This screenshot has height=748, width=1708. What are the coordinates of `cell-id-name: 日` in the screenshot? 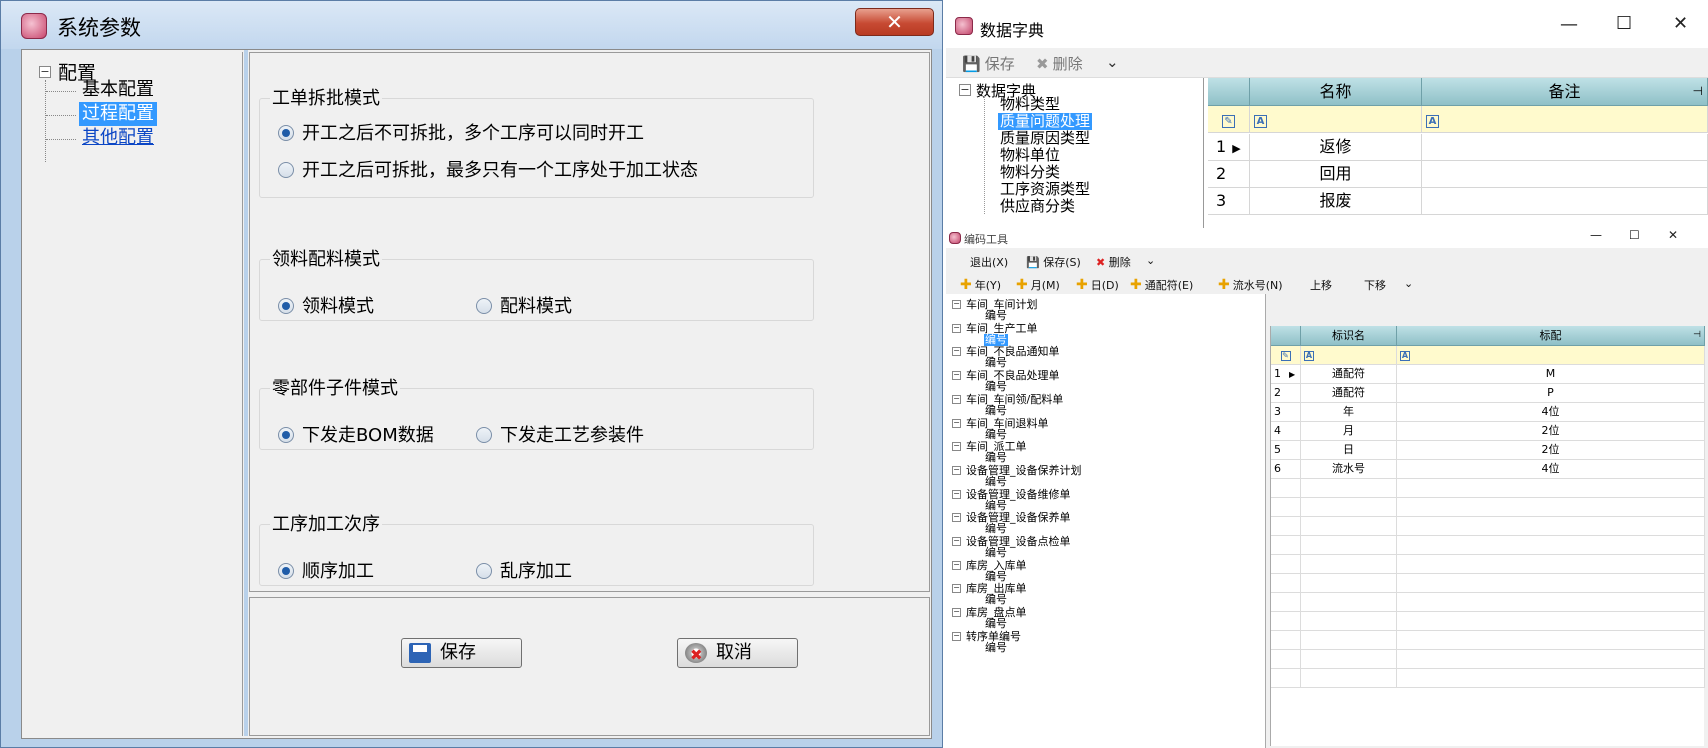 It's located at (1349, 450).